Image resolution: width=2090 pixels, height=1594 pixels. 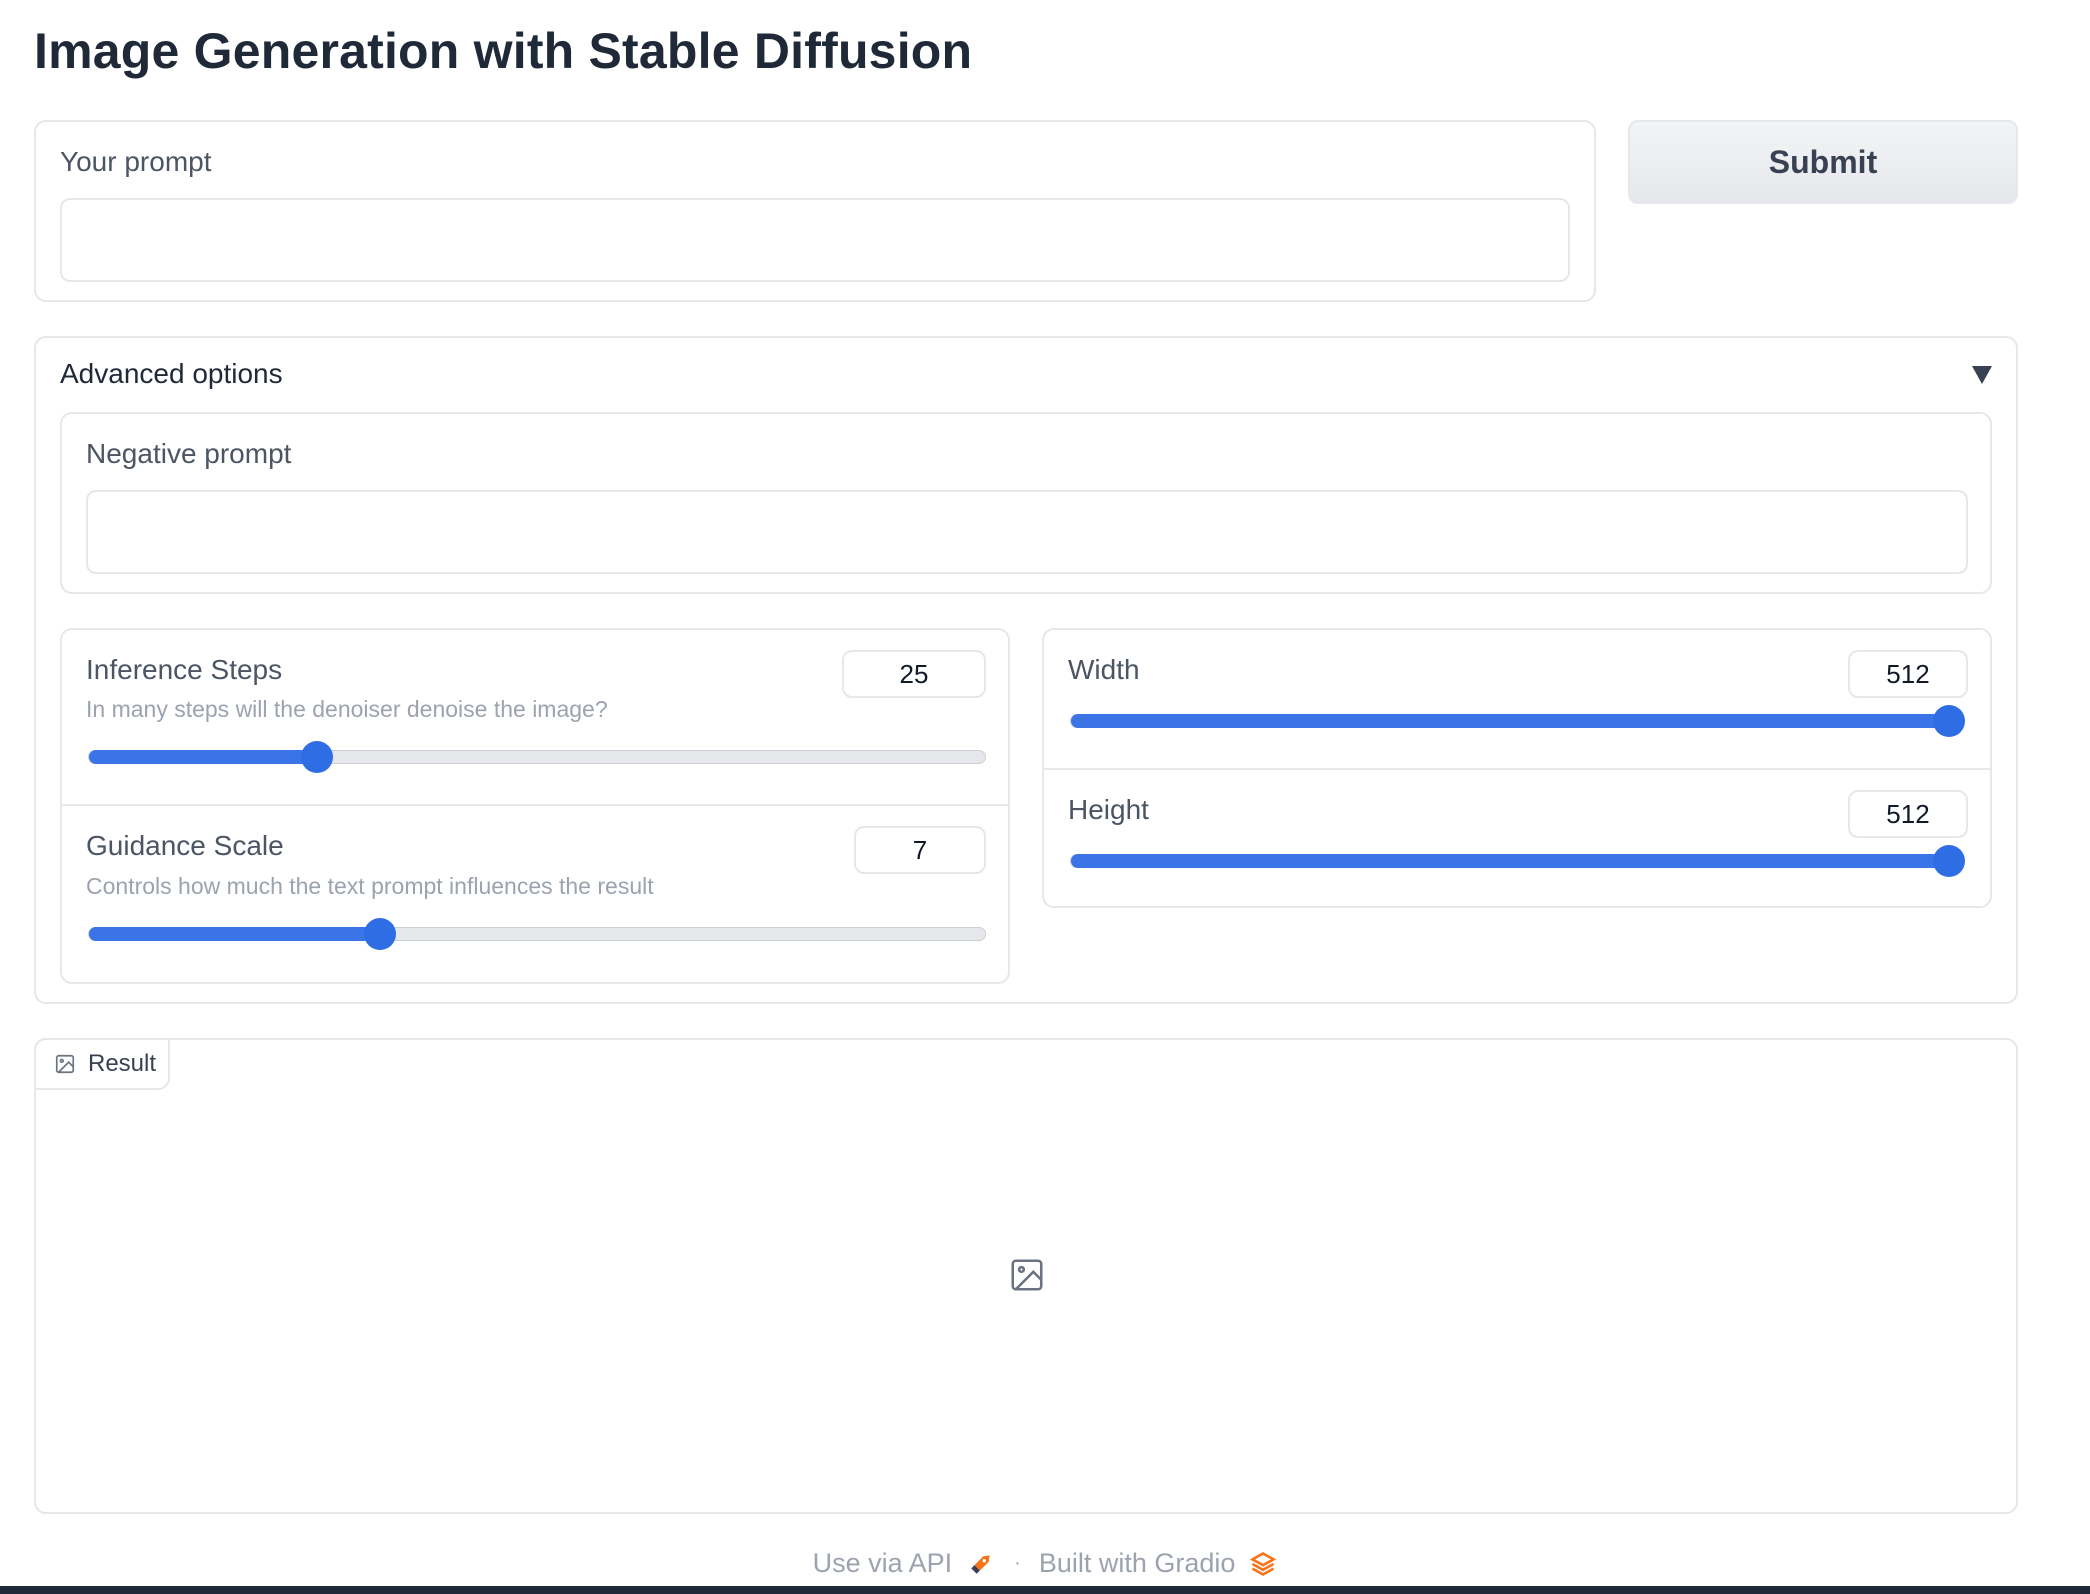 I want to click on result-label-tab: Result, so click(x=102, y=1064).